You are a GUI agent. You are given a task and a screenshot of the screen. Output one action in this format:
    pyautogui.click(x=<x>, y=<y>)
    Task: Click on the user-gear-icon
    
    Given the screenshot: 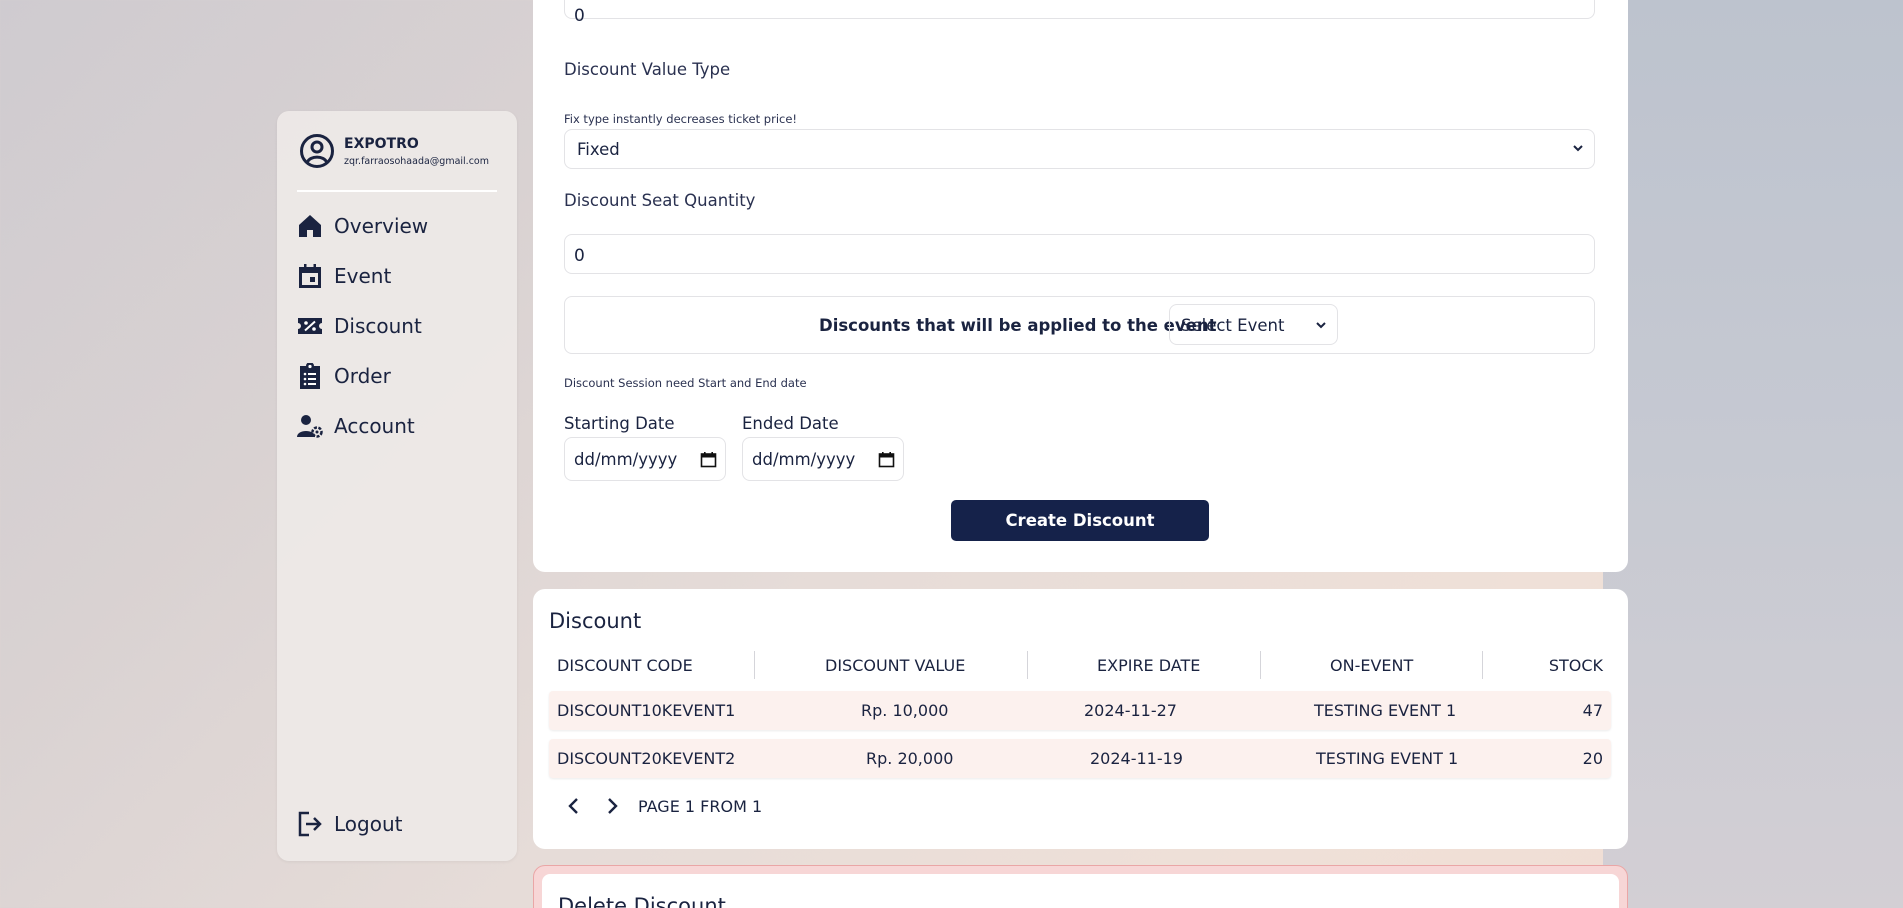 What is the action you would take?
    pyautogui.click(x=310, y=426)
    